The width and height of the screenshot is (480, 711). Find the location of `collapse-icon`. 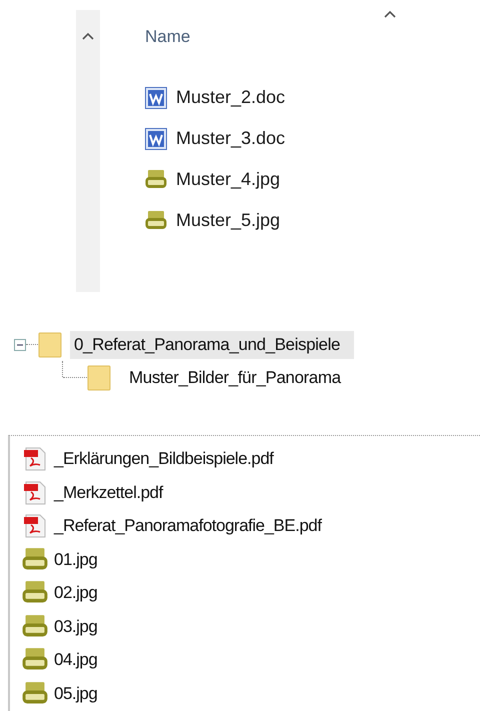

collapse-icon is located at coordinates (20, 344).